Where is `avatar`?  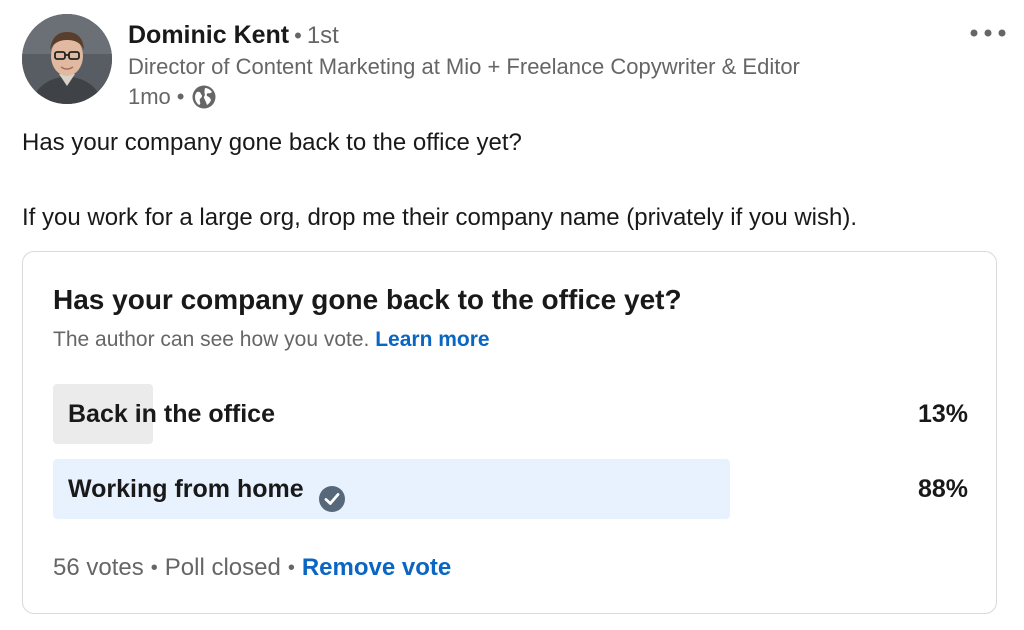
avatar is located at coordinates (67, 59).